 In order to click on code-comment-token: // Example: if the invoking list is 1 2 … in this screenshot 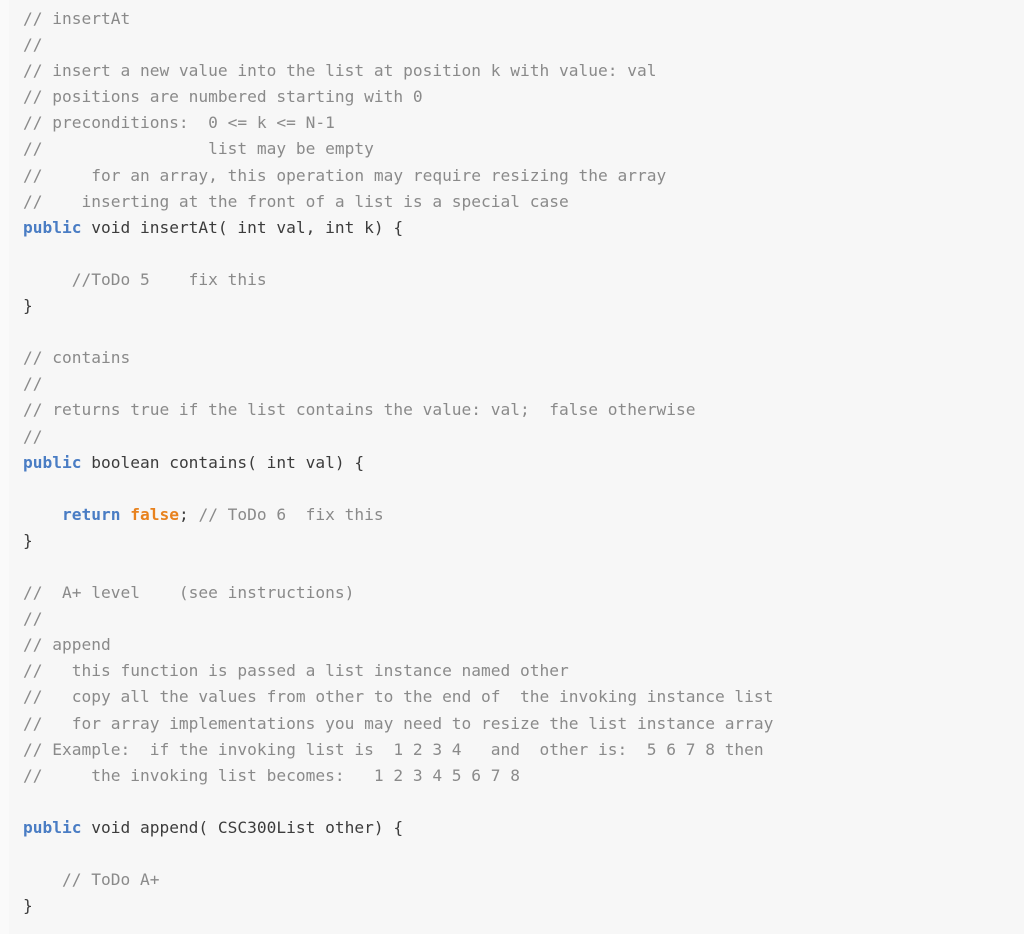, I will do `click(393, 749)`.